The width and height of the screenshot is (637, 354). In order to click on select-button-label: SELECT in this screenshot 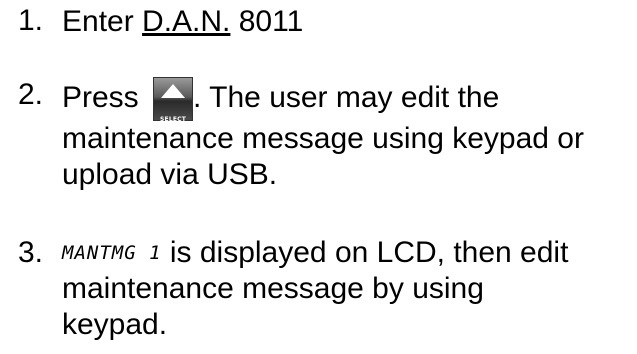, I will do `click(173, 119)`.